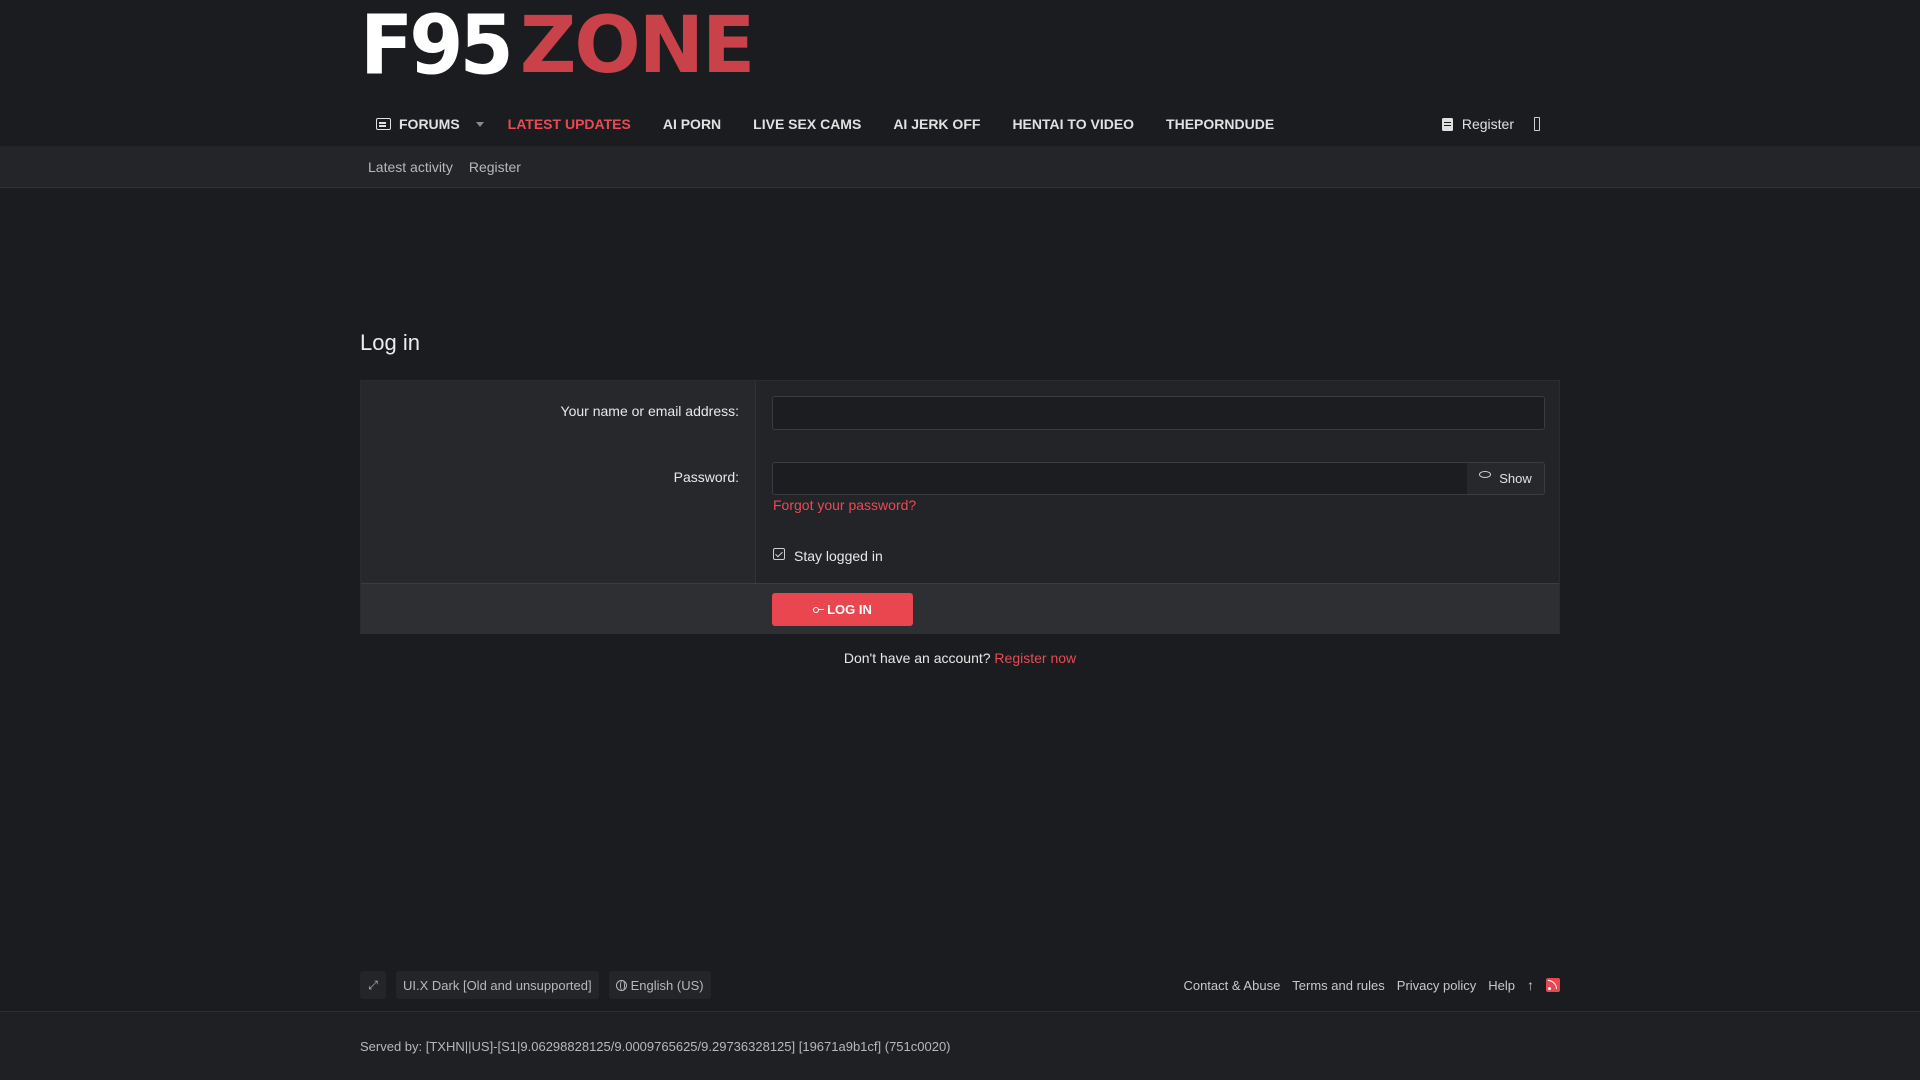 Image resolution: width=1920 pixels, height=1080 pixels. Describe the element at coordinates (819, 609) in the screenshot. I see `key-icon` at that location.